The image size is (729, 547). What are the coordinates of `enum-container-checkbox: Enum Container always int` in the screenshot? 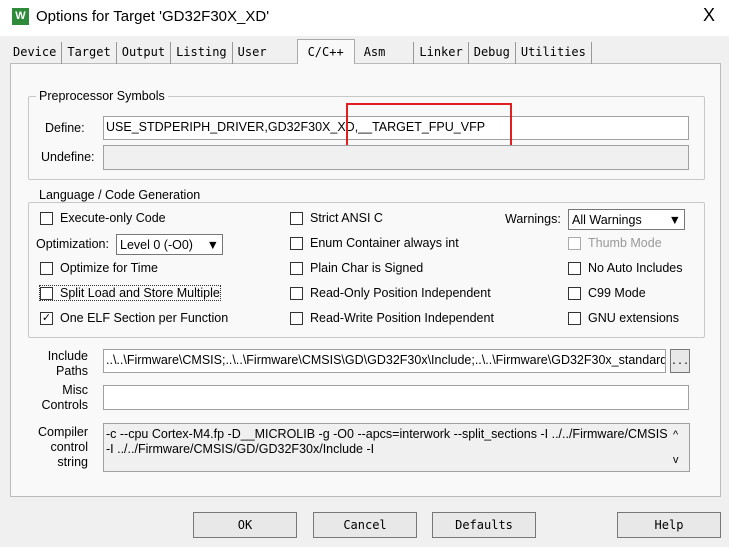 It's located at (374, 243).